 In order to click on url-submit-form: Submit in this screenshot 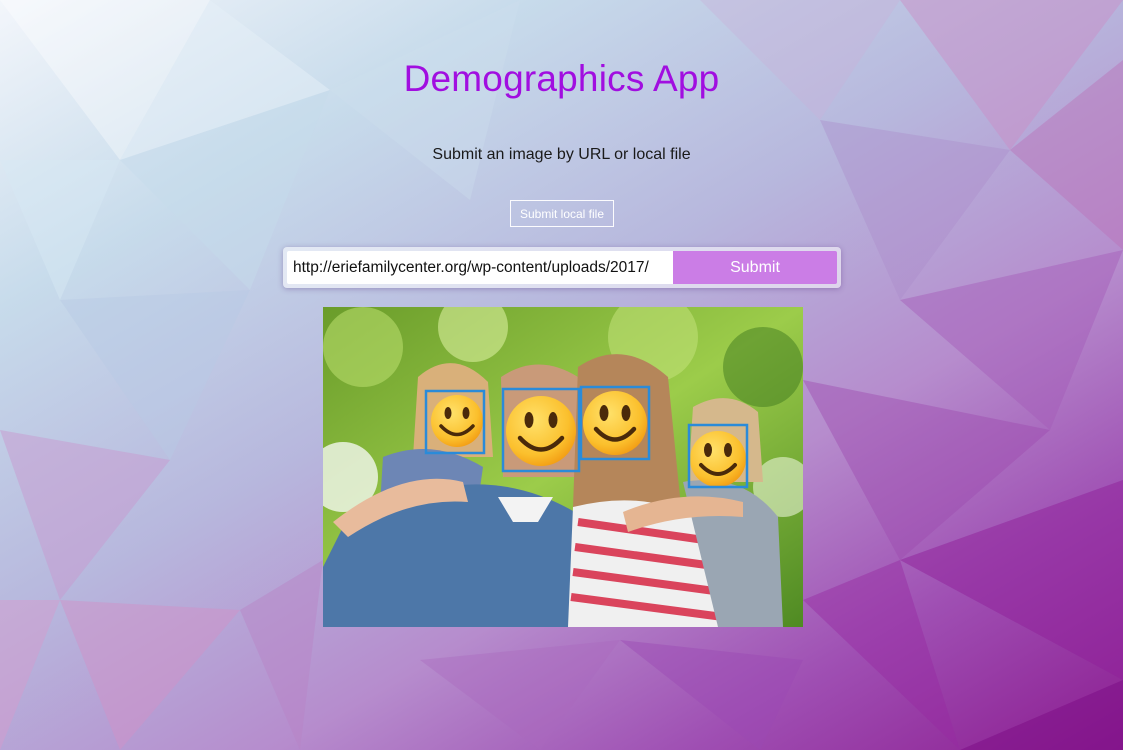, I will do `click(562, 267)`.